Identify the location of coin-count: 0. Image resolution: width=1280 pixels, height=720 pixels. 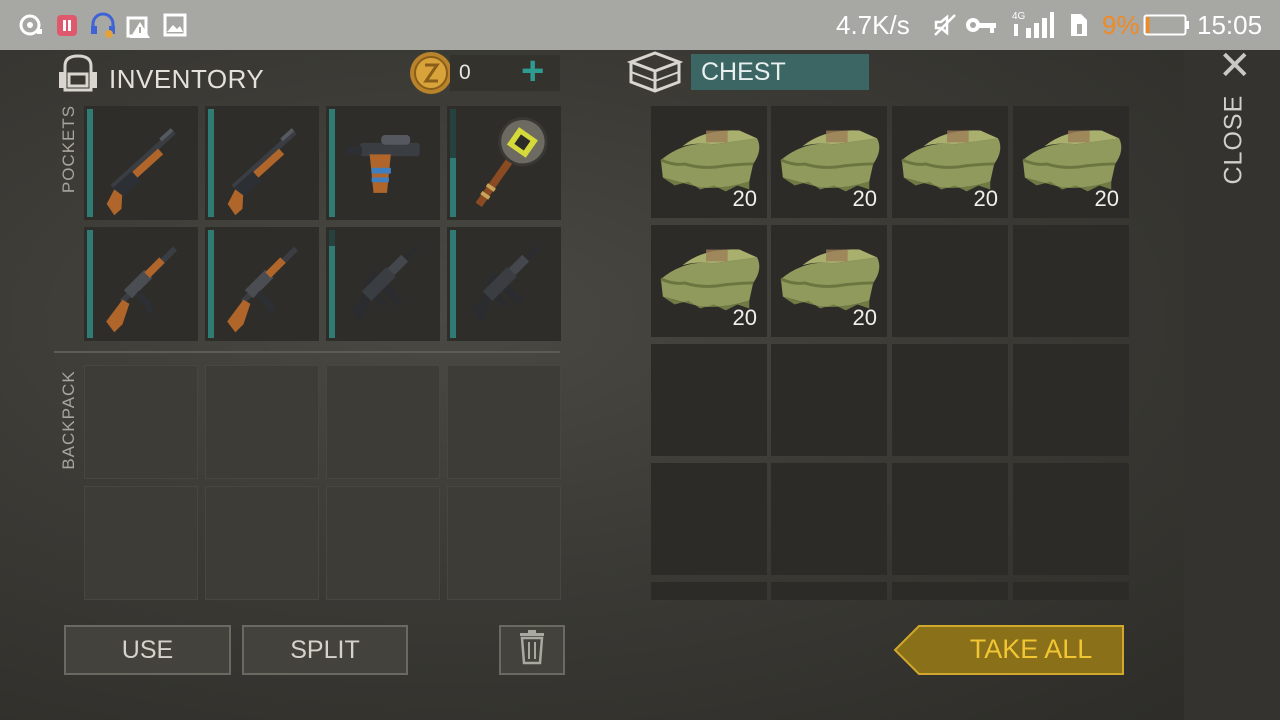
(465, 72).